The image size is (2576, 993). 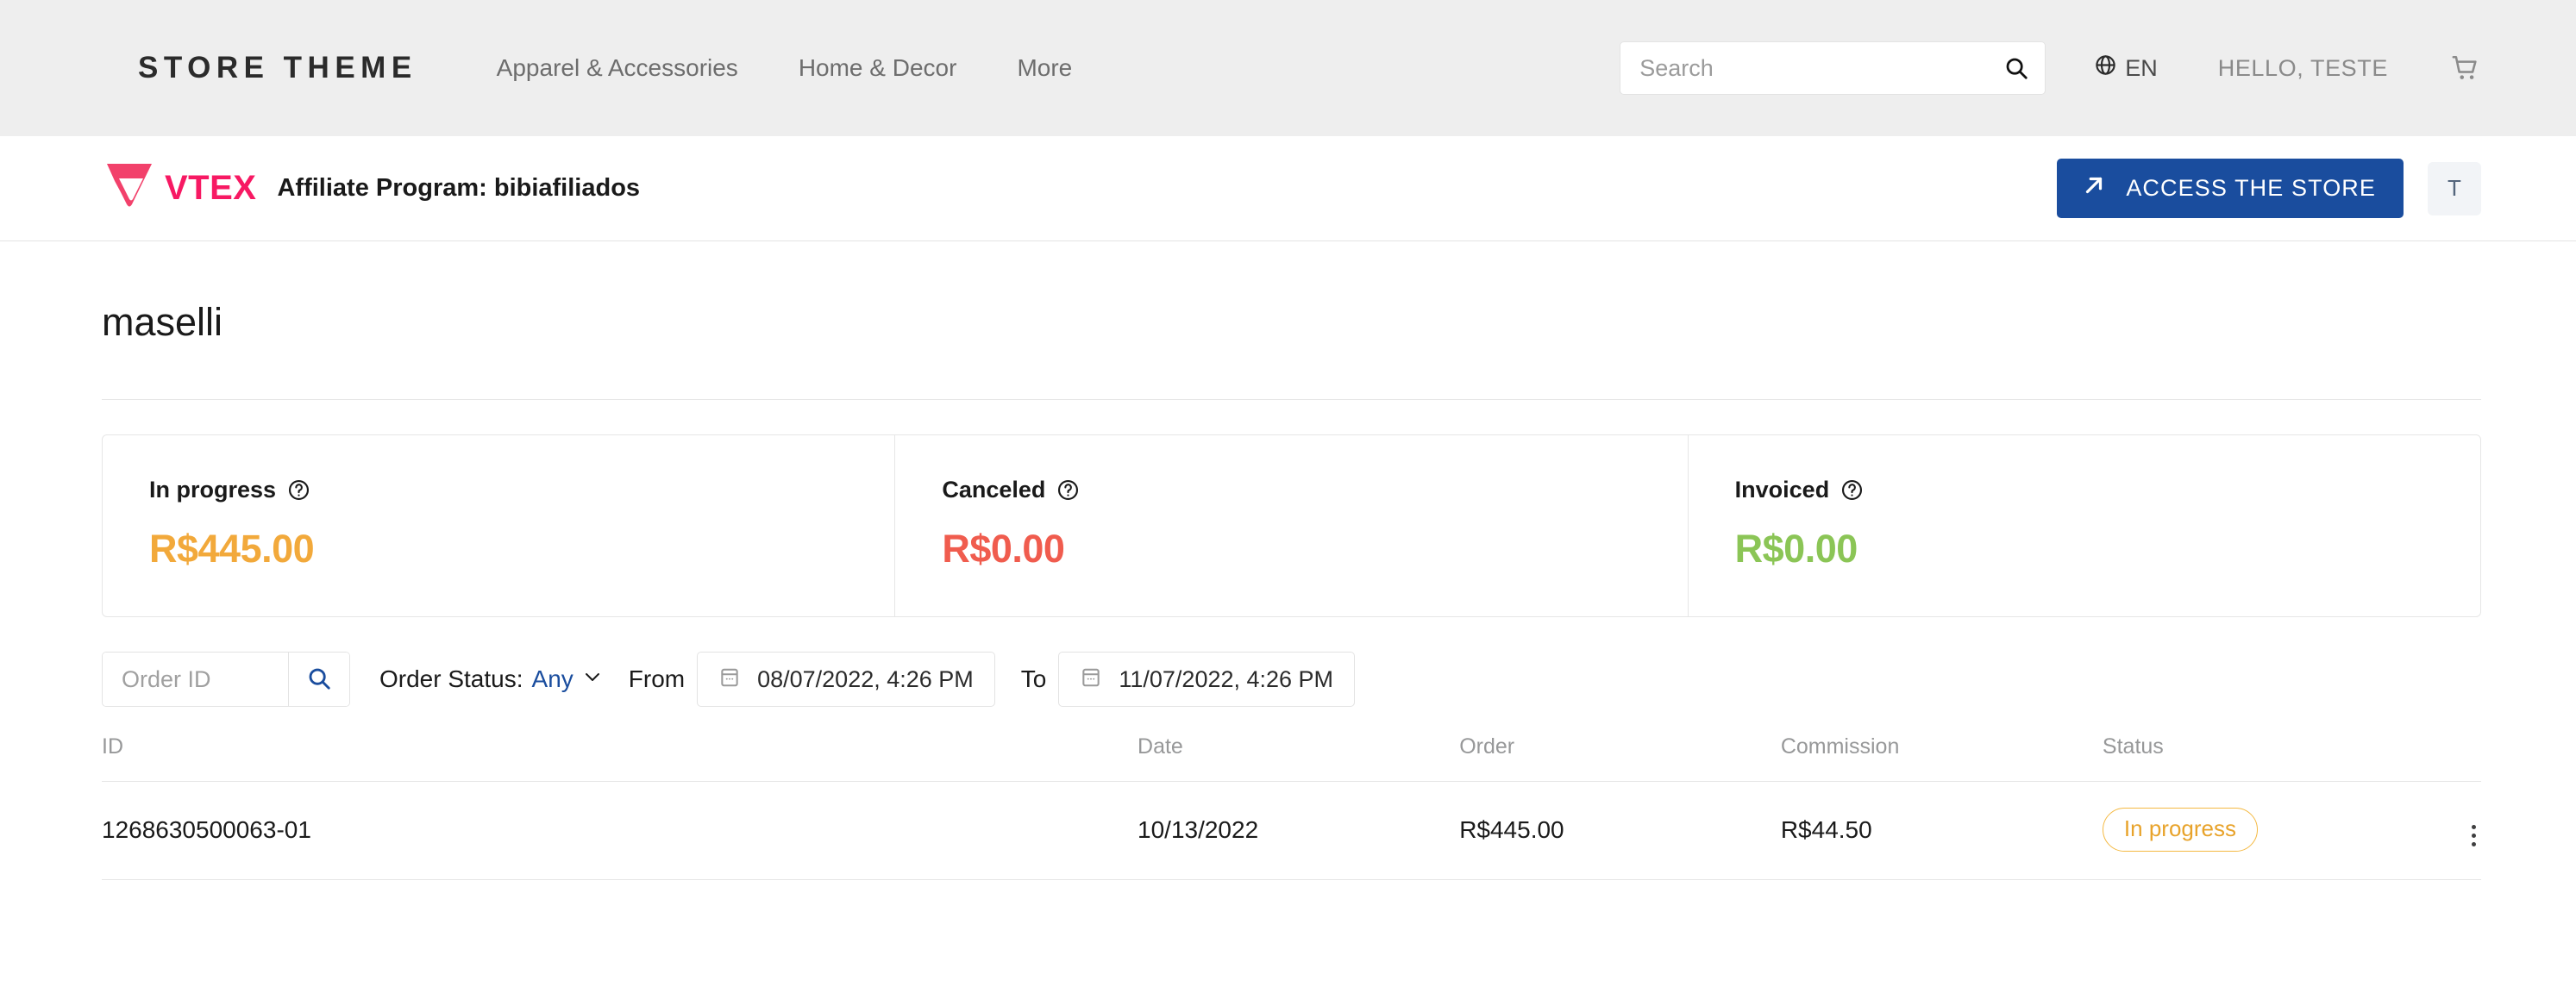 I want to click on affiliate-program-title: Affiliate Program: bibiafiliados, so click(x=459, y=188).